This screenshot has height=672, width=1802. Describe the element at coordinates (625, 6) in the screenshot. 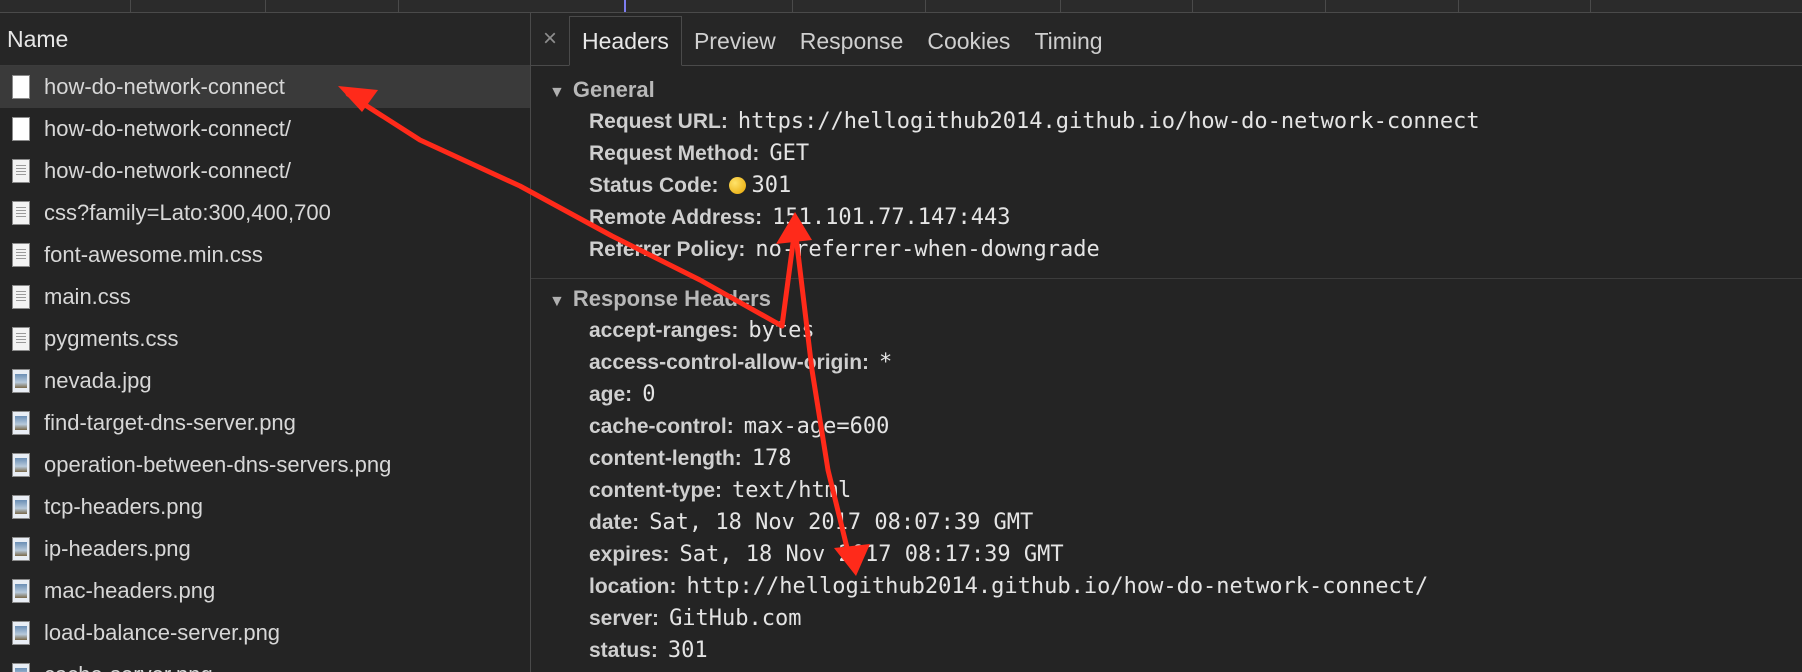

I see `timeline-marker` at that location.